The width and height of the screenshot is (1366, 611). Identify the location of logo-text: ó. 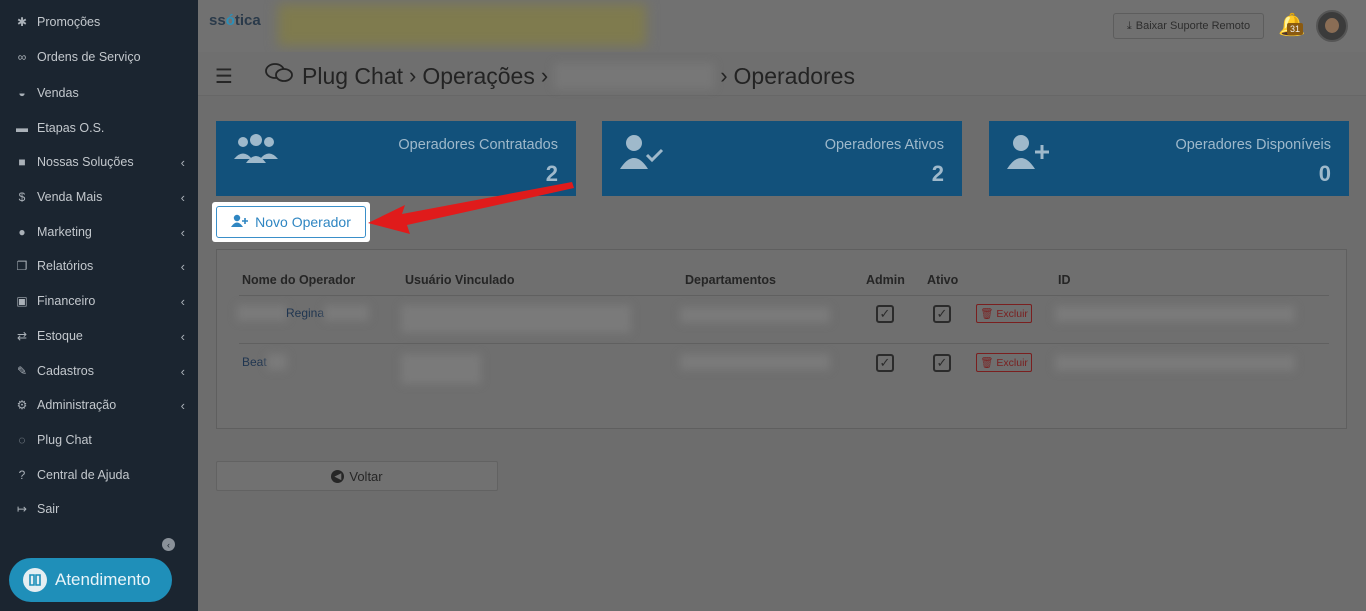
(230, 20).